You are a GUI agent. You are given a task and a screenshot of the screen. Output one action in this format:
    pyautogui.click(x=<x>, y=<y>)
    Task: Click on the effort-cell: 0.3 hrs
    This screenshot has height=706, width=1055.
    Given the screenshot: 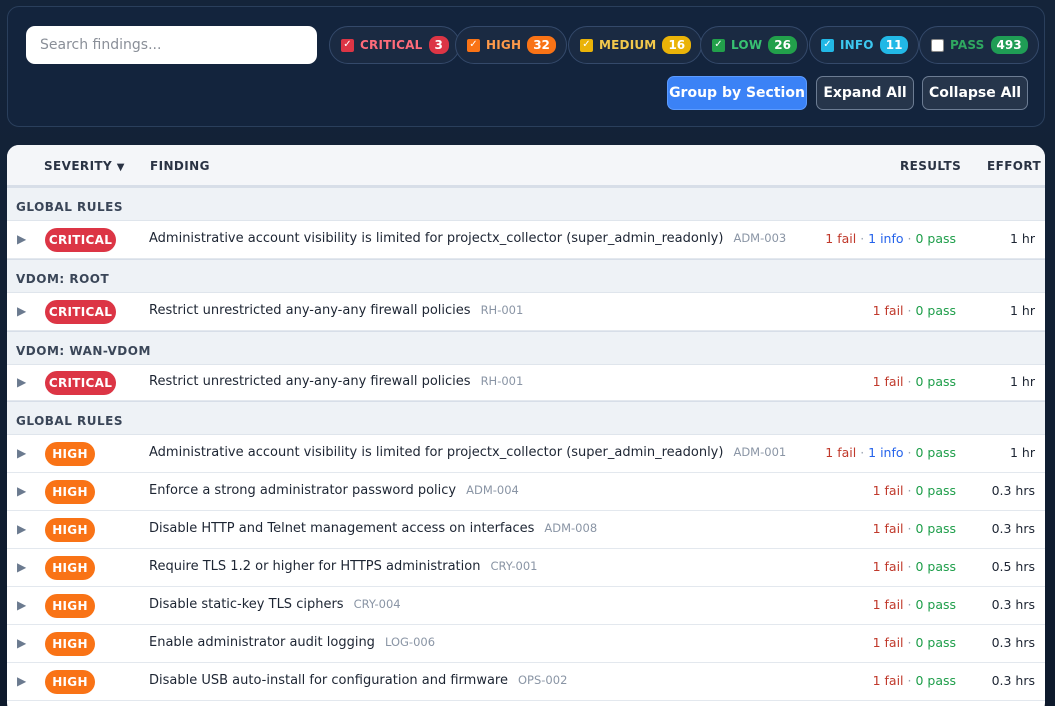 What is the action you would take?
    pyautogui.click(x=1013, y=528)
    